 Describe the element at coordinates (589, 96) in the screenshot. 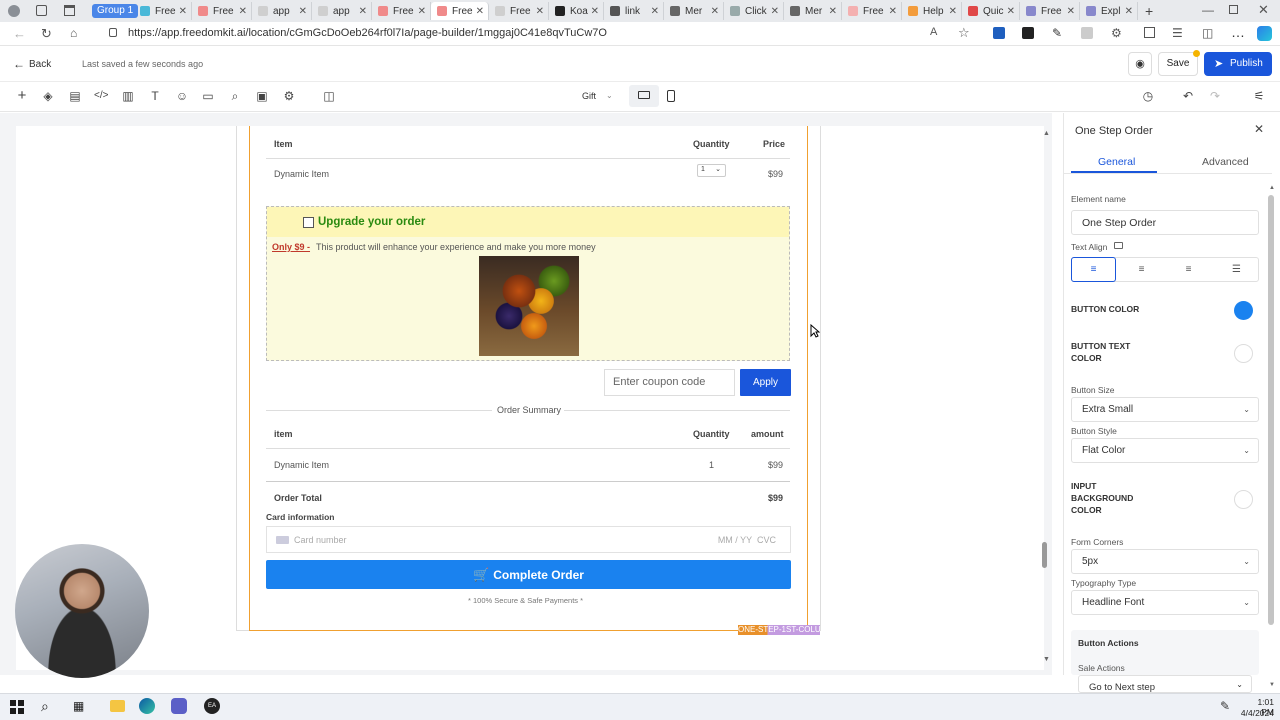

I see `gift-selector: Gift` at that location.